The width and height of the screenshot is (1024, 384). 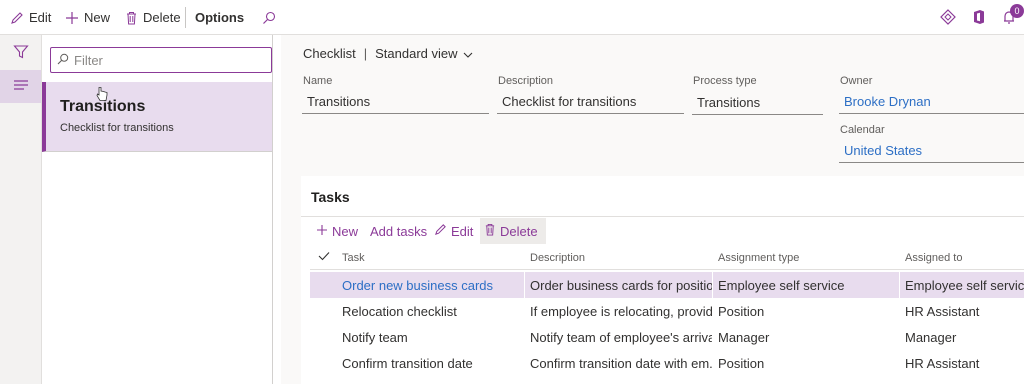 What do you see at coordinates (931, 337) in the screenshot?
I see `assigned-to-cell: Manager` at bounding box center [931, 337].